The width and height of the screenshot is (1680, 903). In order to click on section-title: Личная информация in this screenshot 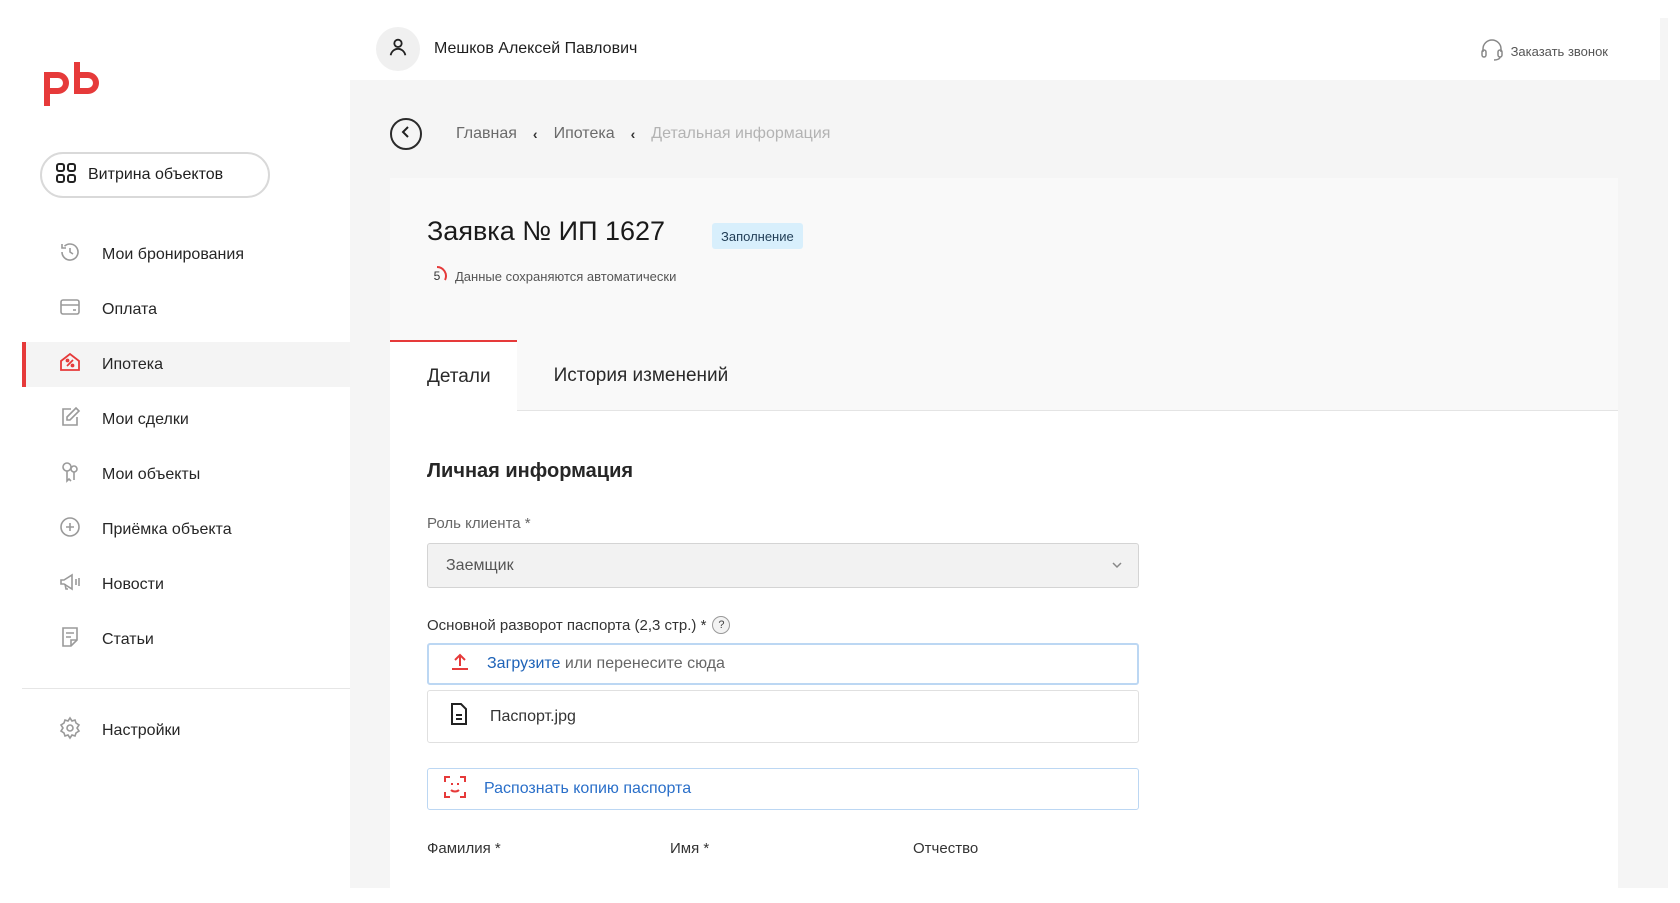, I will do `click(530, 471)`.